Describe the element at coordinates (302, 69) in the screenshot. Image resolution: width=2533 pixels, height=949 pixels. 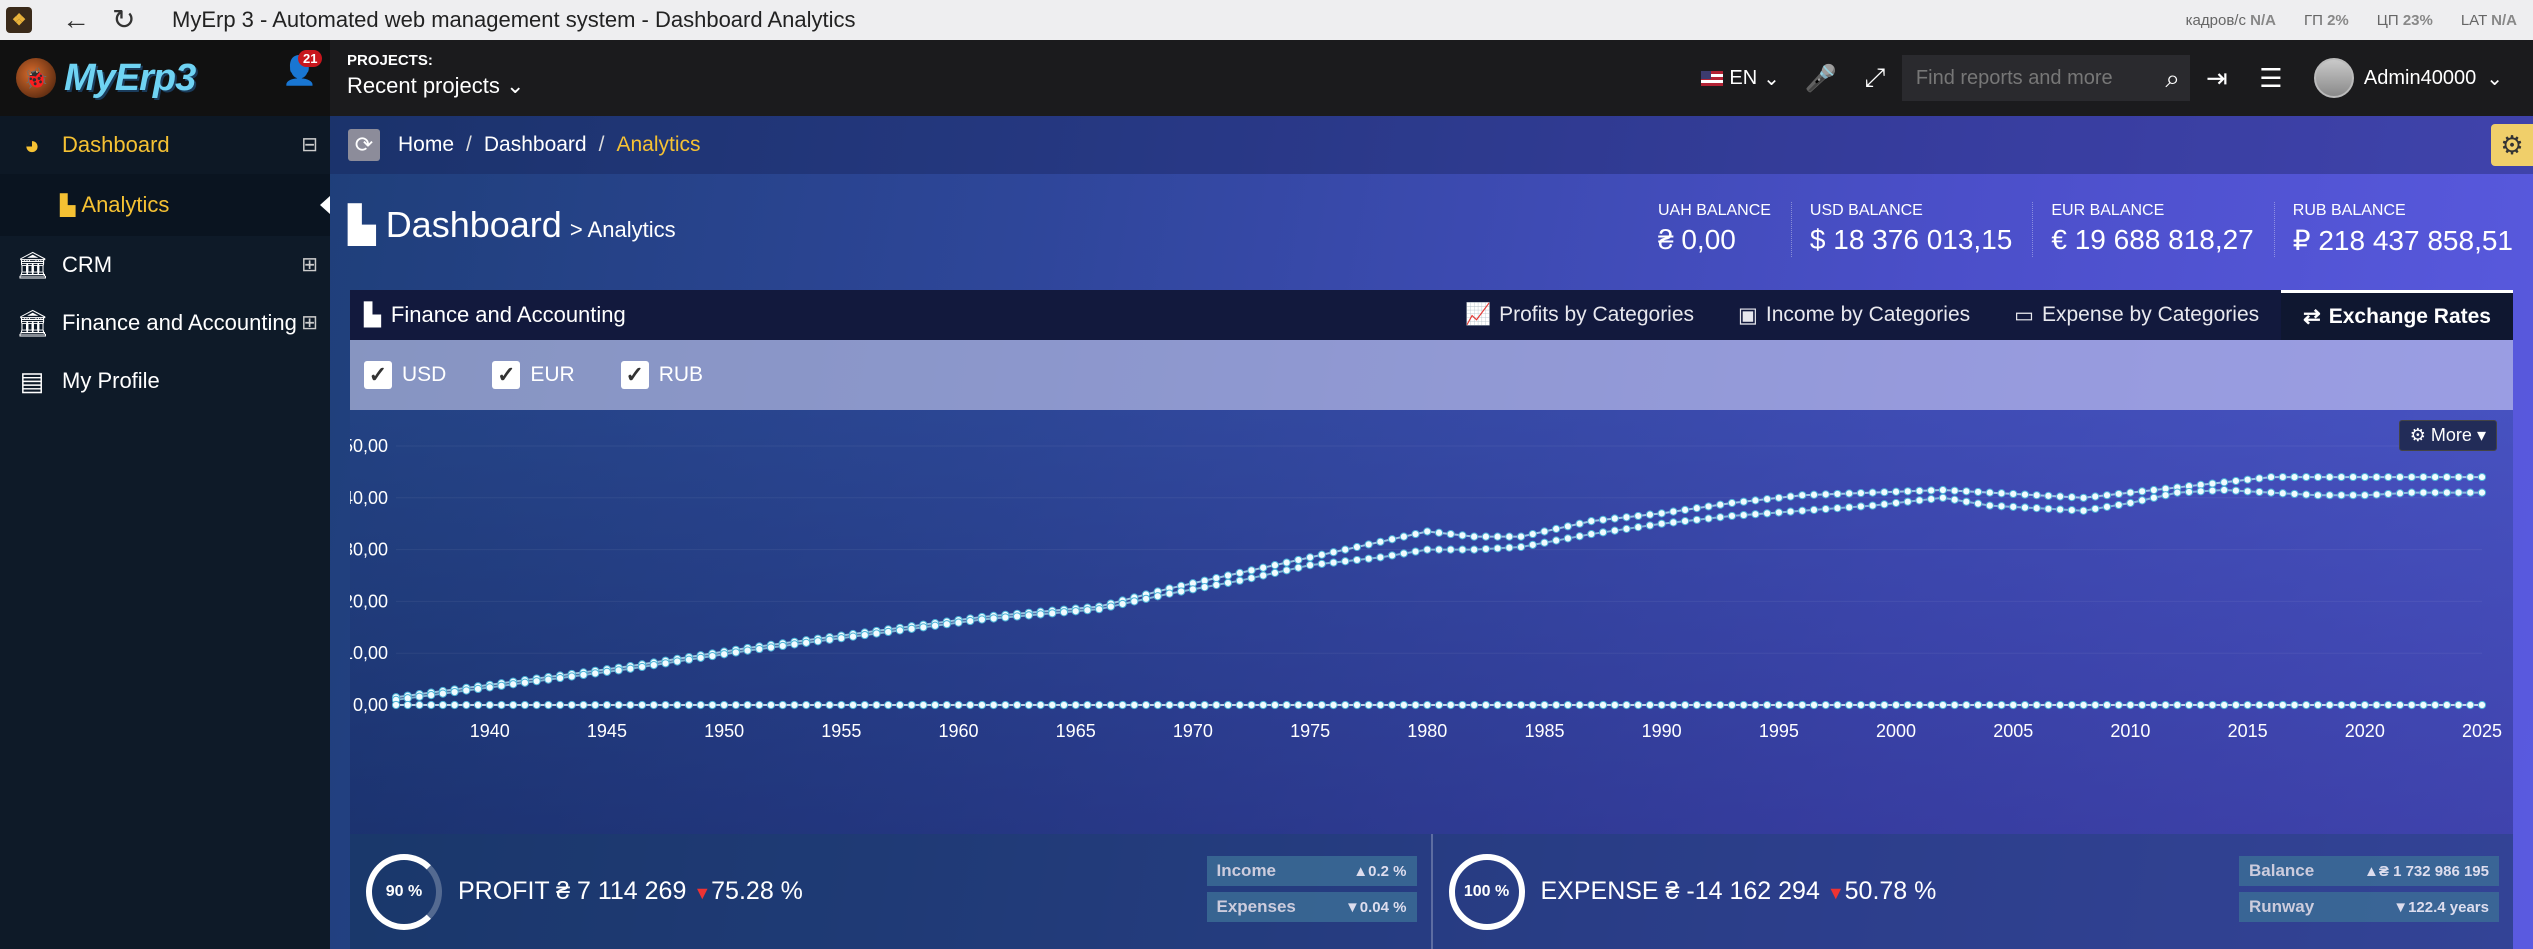
I see `notifications-button: 👤 21` at that location.